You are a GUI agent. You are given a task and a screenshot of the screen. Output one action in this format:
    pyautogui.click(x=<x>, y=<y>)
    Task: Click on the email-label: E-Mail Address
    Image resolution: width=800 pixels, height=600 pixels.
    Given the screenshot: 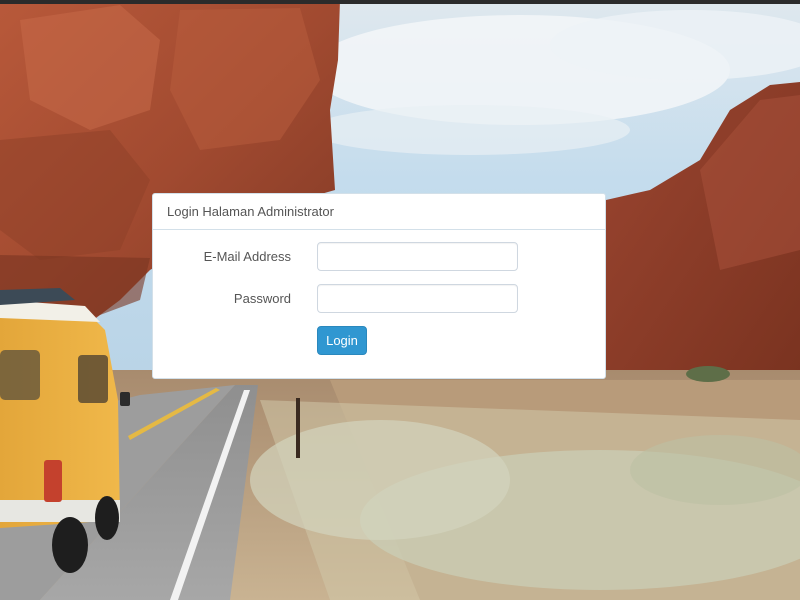 What is the action you would take?
    pyautogui.click(x=247, y=256)
    